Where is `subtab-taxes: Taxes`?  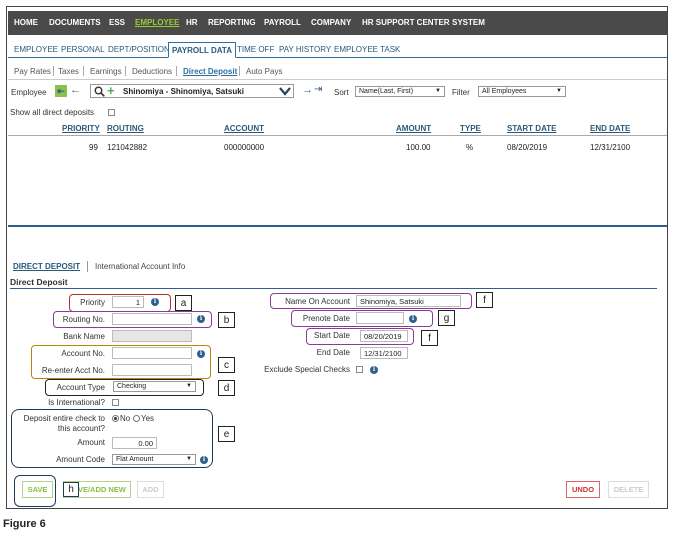 subtab-taxes: Taxes is located at coordinates (68, 71).